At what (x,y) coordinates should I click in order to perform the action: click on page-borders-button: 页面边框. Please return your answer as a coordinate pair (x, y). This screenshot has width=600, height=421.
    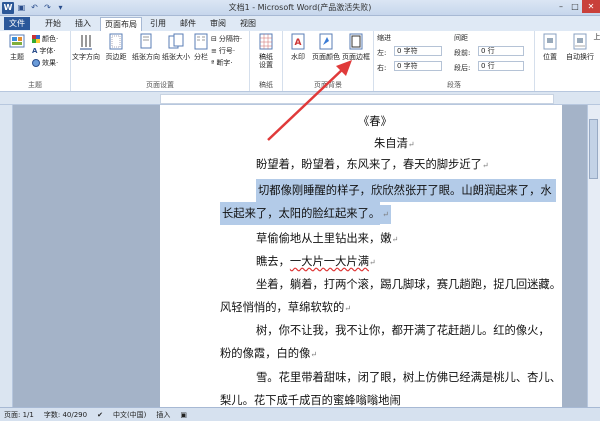
    Looking at the image, I should click on (356, 47).